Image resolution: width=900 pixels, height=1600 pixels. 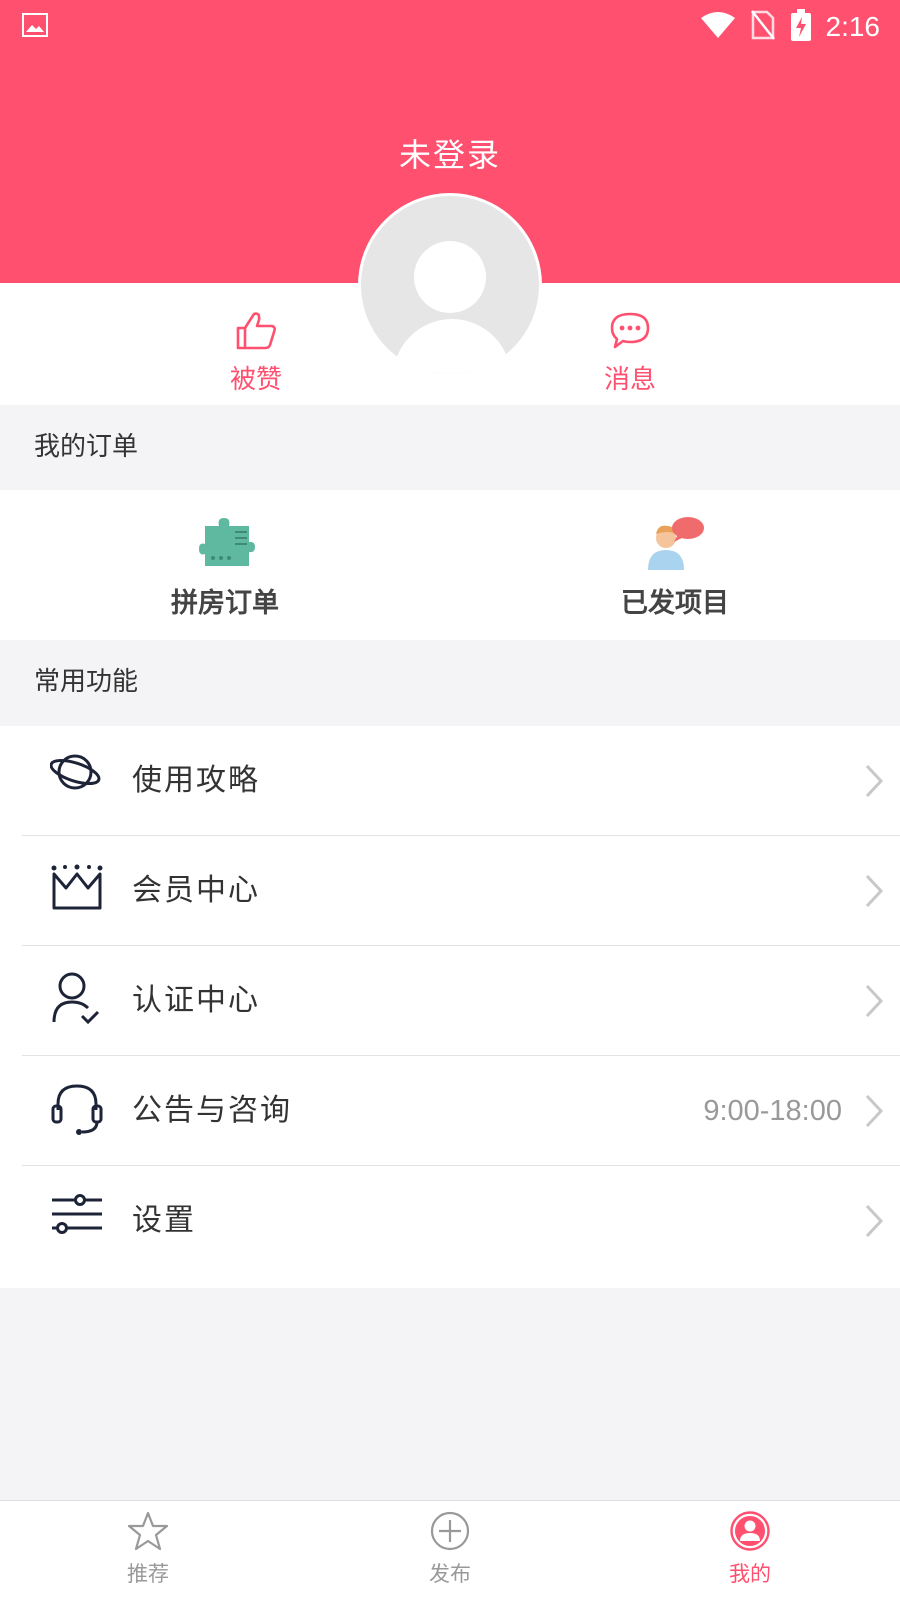 What do you see at coordinates (450, 1533) in the screenshot?
I see `plus-circle-icon` at bounding box center [450, 1533].